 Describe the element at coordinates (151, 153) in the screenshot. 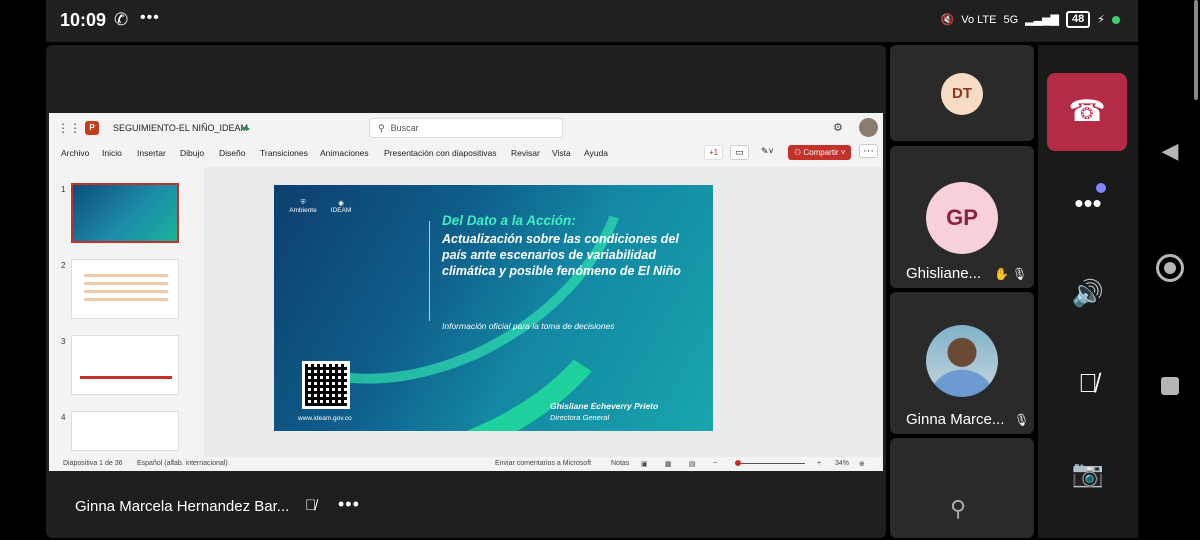

I see `menu-insertar: Insertar` at that location.